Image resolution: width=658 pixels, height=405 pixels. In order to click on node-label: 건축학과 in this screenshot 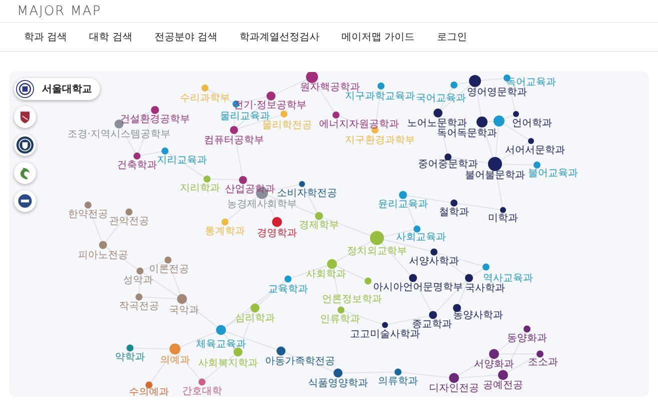, I will do `click(137, 165)`.